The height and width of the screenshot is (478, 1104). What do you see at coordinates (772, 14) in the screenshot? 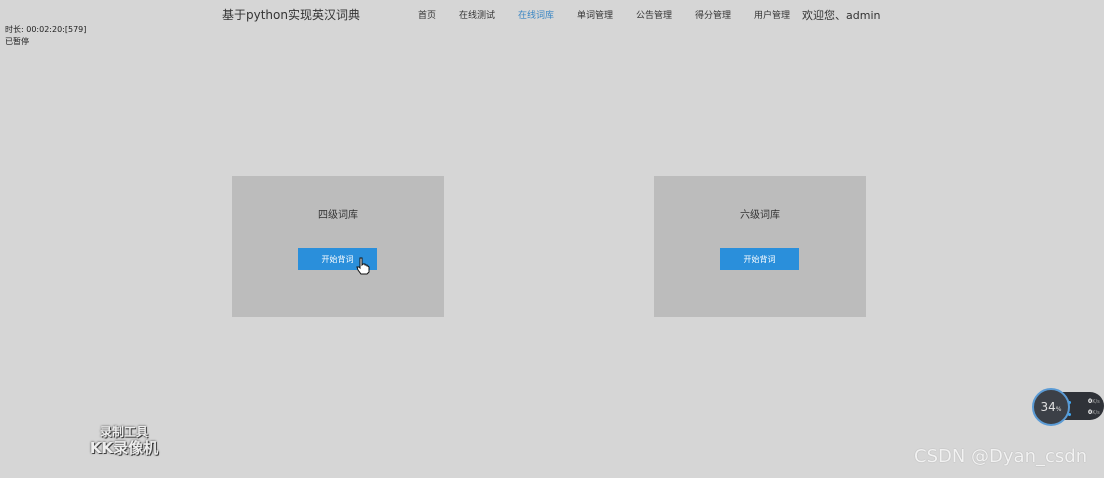
I see `nav-user-management: 用户管理` at bounding box center [772, 14].